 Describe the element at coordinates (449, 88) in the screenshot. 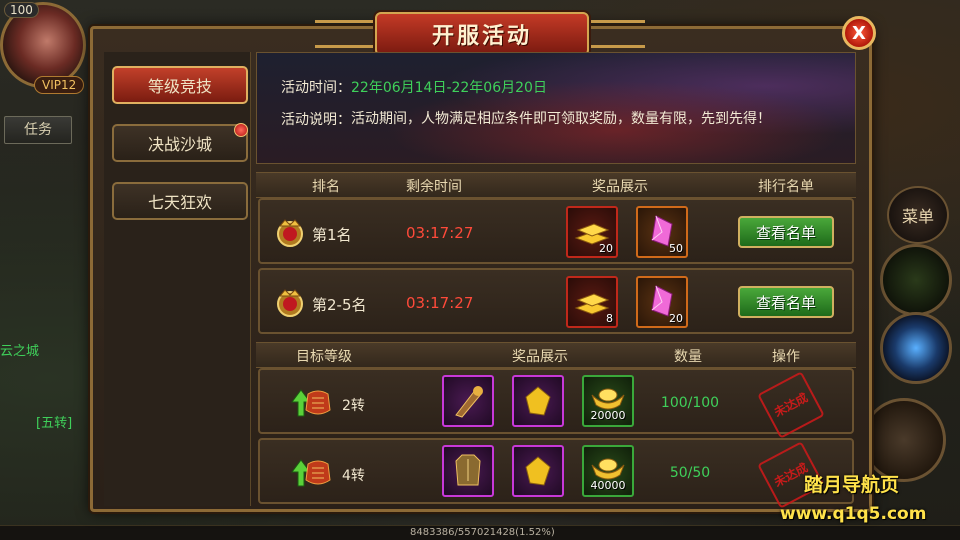

I see `event-time-value: 22年06月14日-22年06月20日` at that location.